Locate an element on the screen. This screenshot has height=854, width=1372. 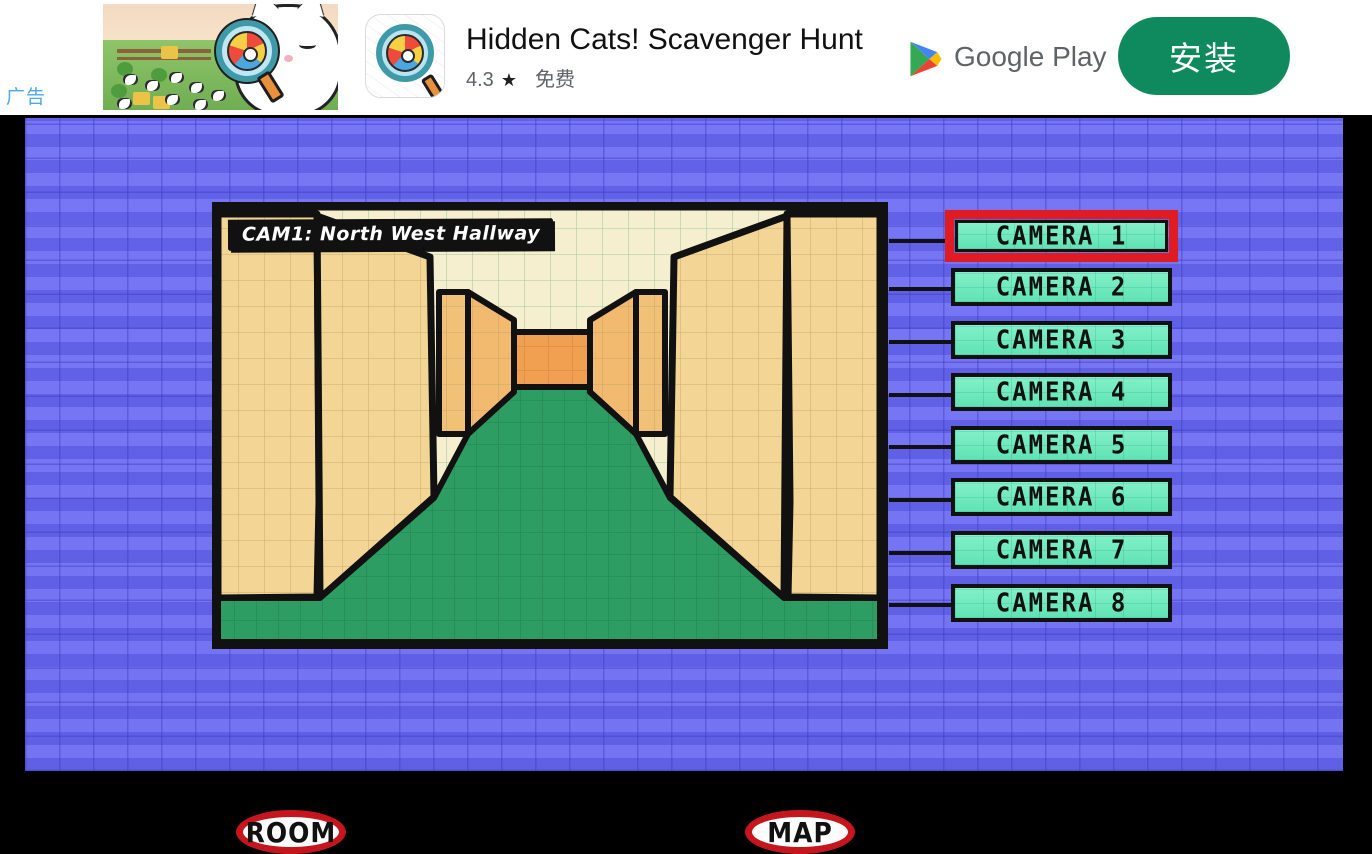
creative-bush is located at coordinates (119, 91).